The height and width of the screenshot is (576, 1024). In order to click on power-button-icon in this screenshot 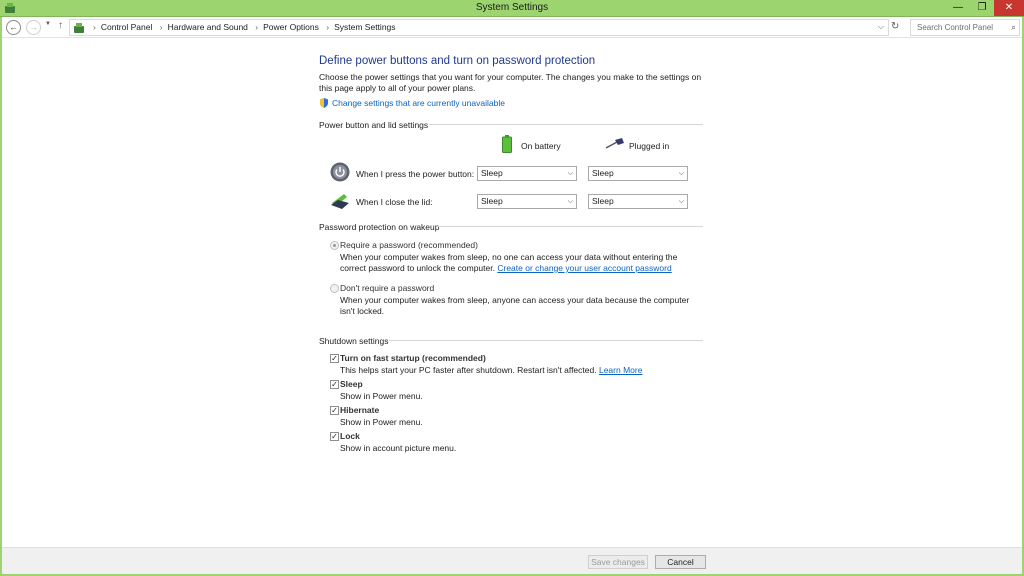, I will do `click(340, 172)`.